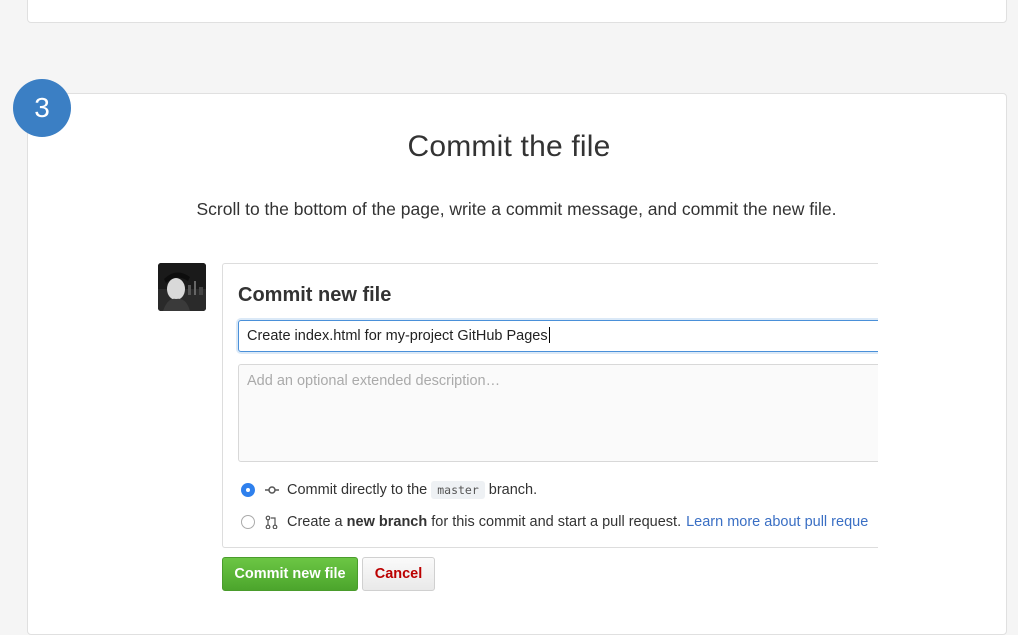 The width and height of the screenshot is (1018, 635). Describe the element at coordinates (513, 490) in the screenshot. I see `commit-direct-suffix: branch.` at that location.